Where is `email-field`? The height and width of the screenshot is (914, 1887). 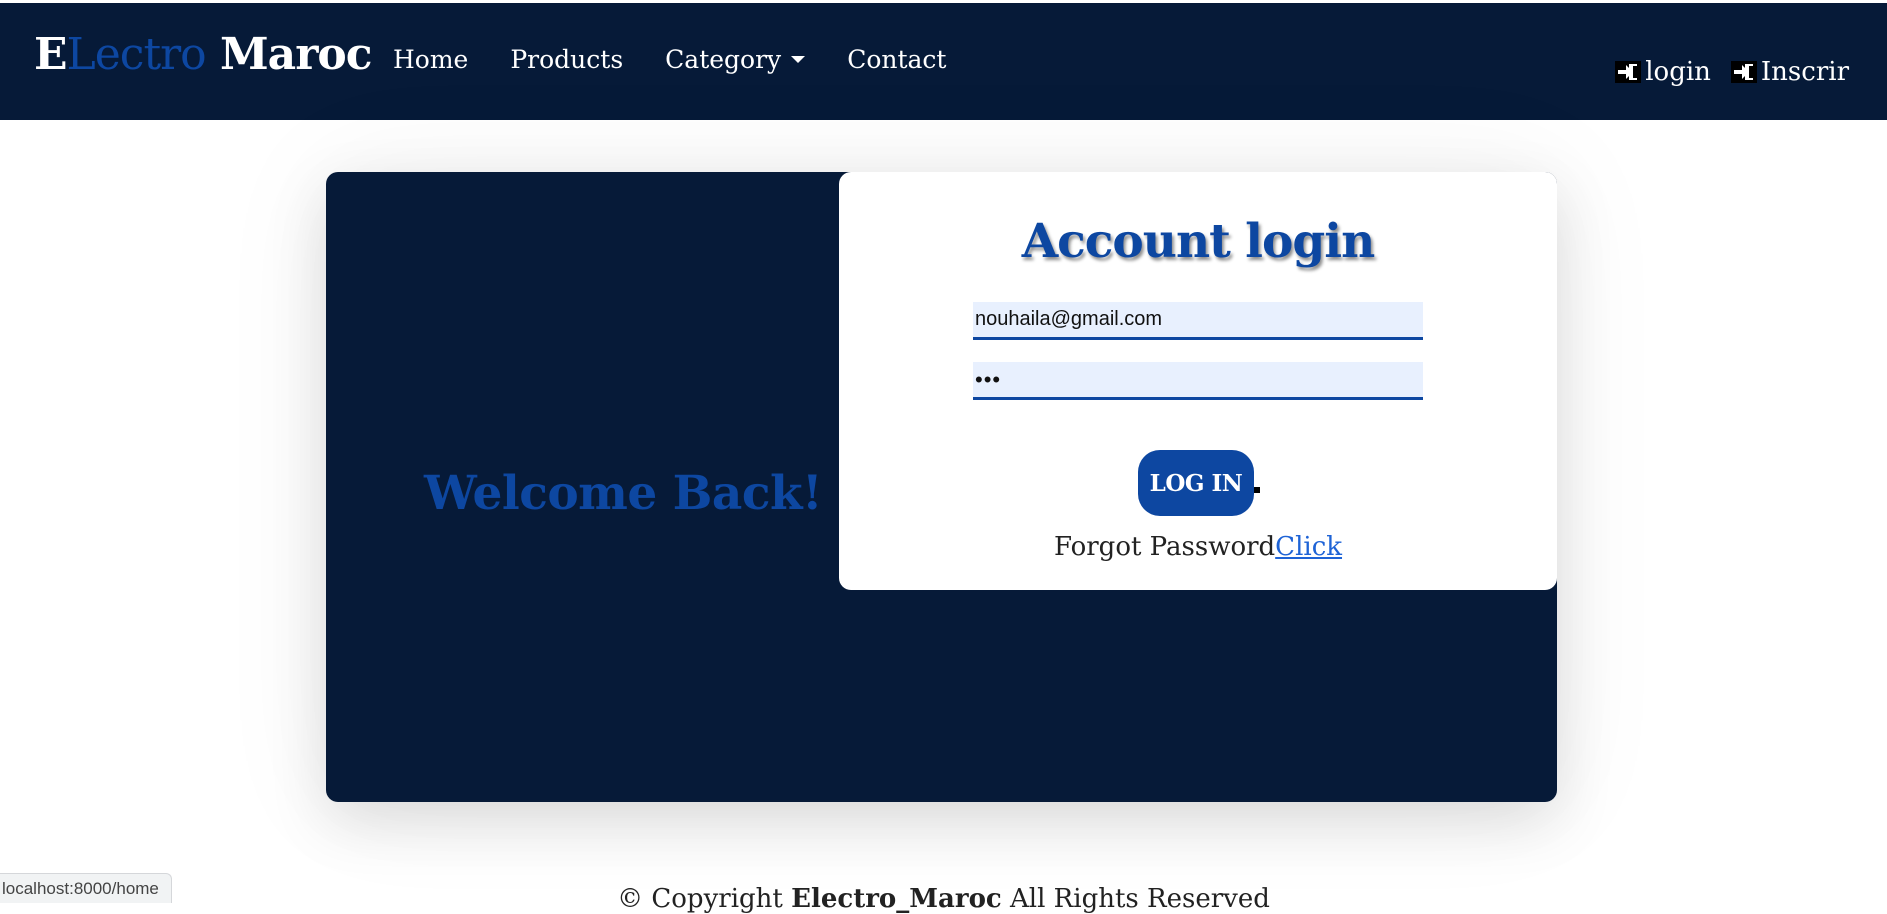 email-field is located at coordinates (1198, 321).